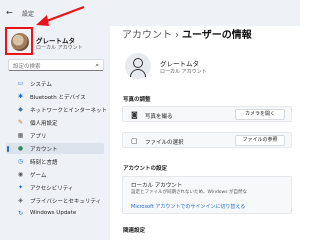 The image size is (320, 240). Describe the element at coordinates (69, 111) in the screenshot. I see `sidebar-item-label: ネットワークとインターネット` at that location.